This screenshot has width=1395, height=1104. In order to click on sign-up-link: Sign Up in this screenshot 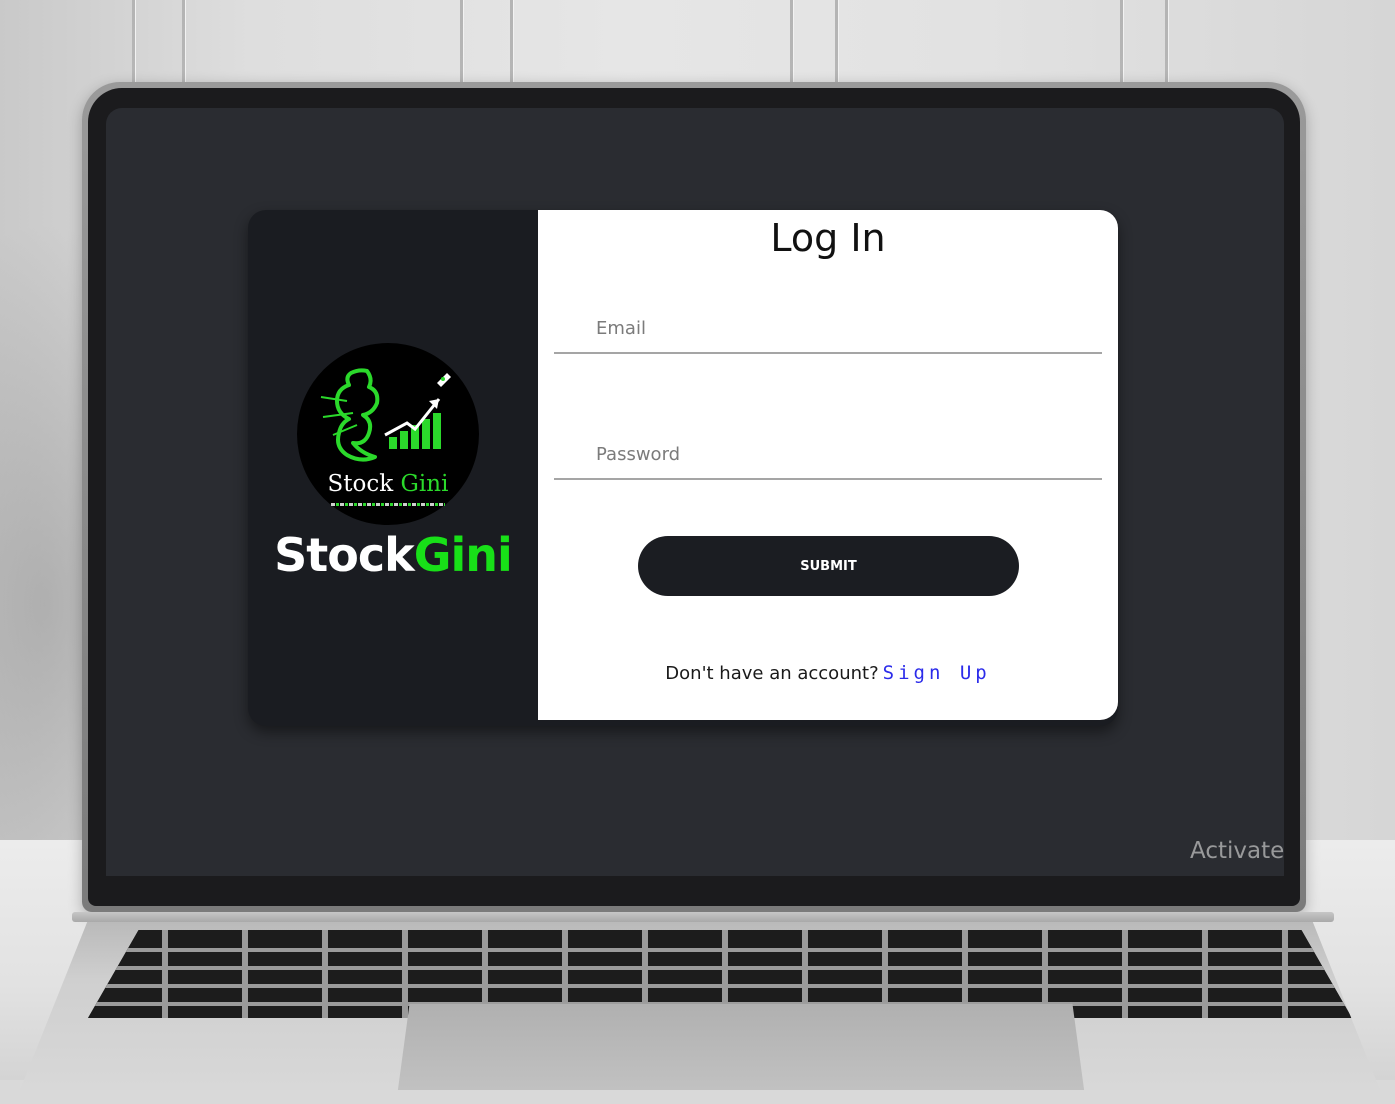, I will do `click(937, 673)`.